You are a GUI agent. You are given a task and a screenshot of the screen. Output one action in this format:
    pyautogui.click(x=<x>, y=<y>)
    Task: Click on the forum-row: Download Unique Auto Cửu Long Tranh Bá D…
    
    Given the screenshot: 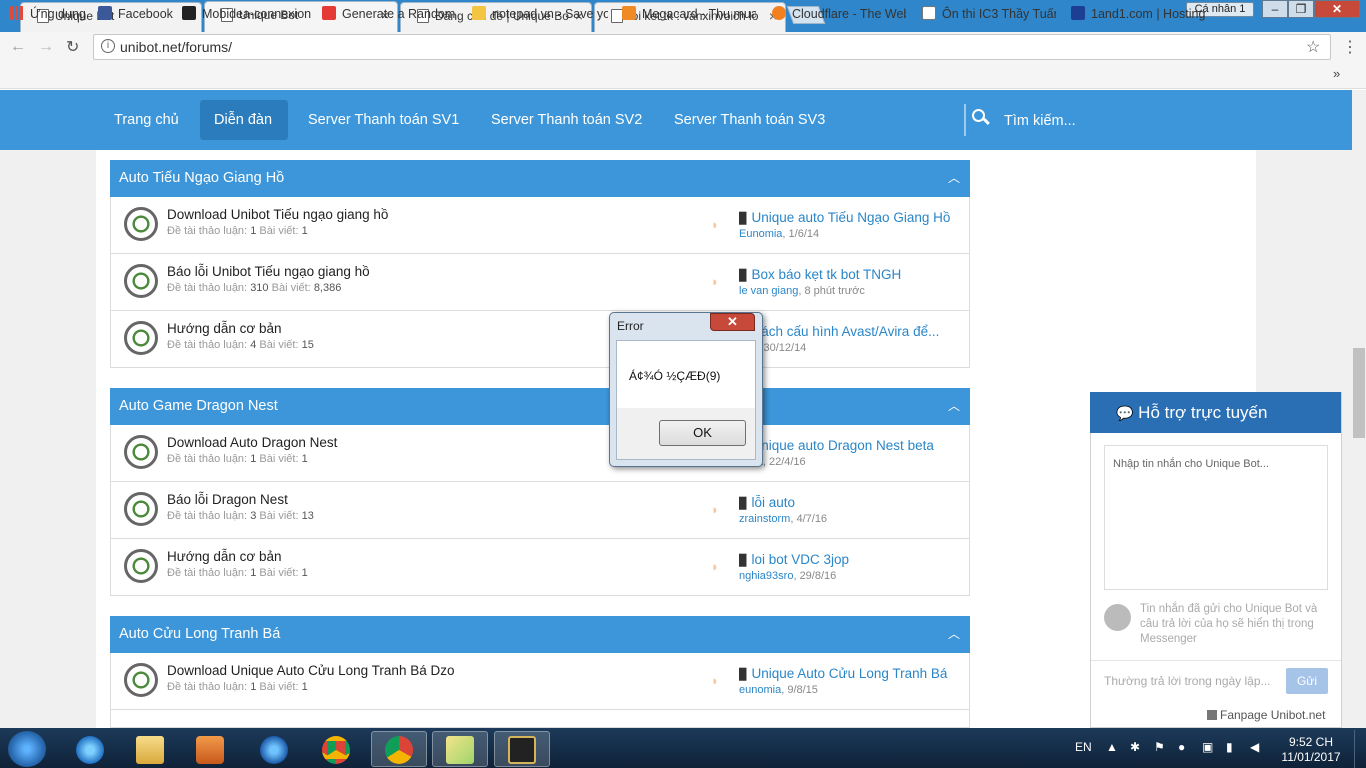 What is the action you would take?
    pyautogui.click(x=540, y=681)
    